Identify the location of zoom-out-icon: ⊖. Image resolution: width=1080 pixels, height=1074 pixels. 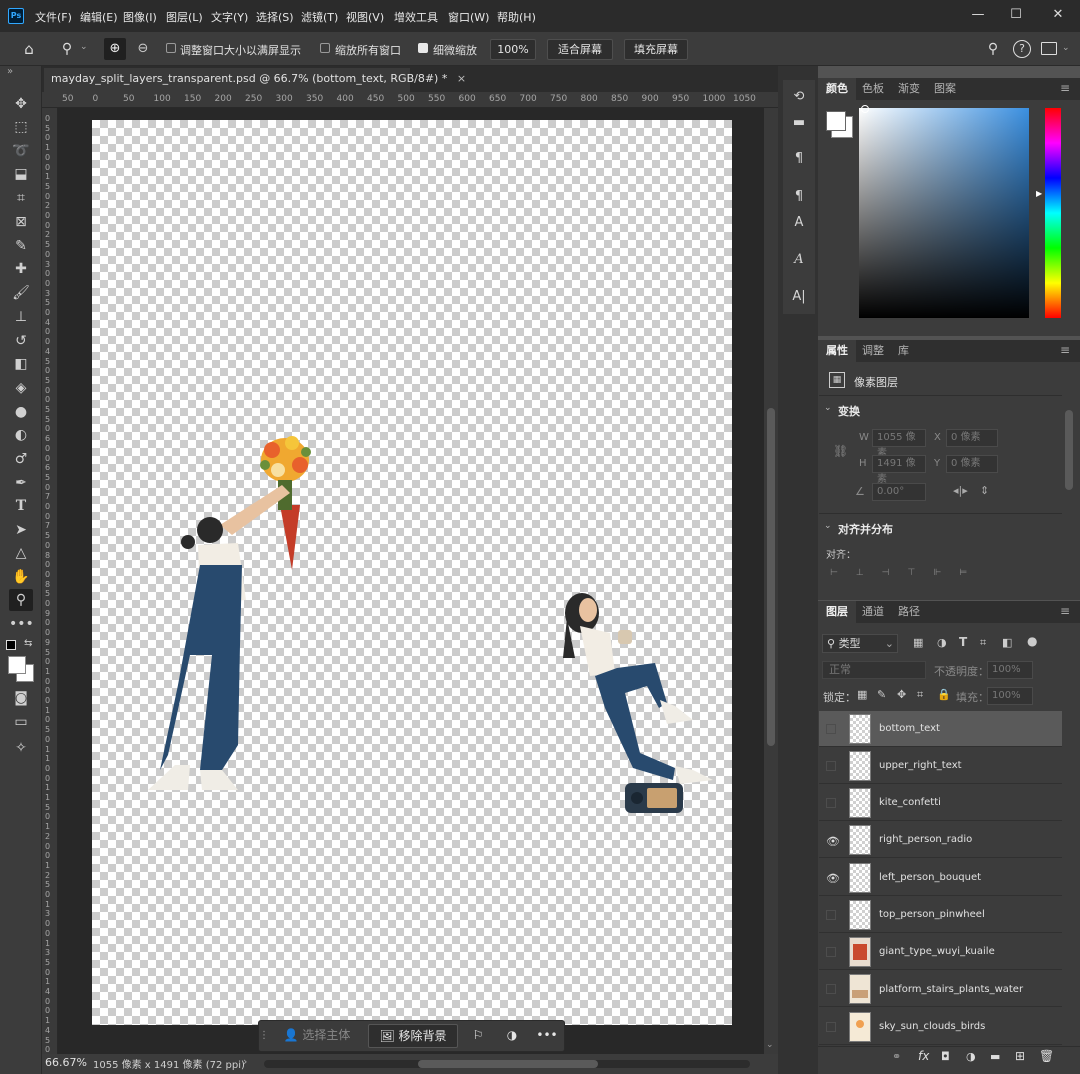
(143, 49).